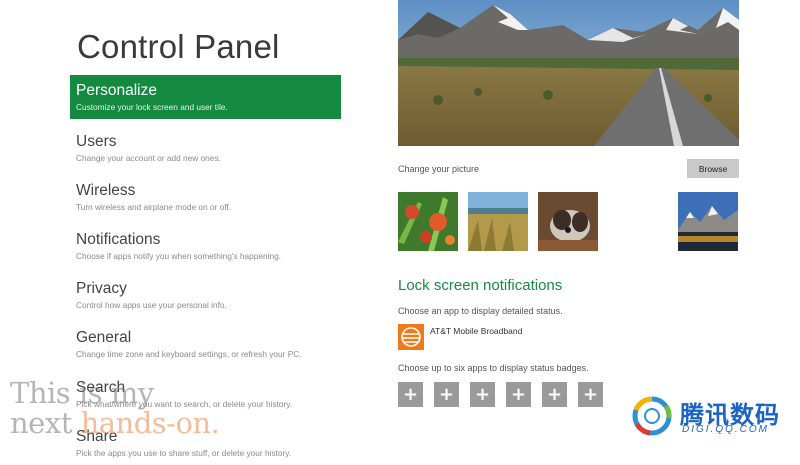  I want to click on logo-english-text: DIGI.QQ.COM, so click(725, 429).